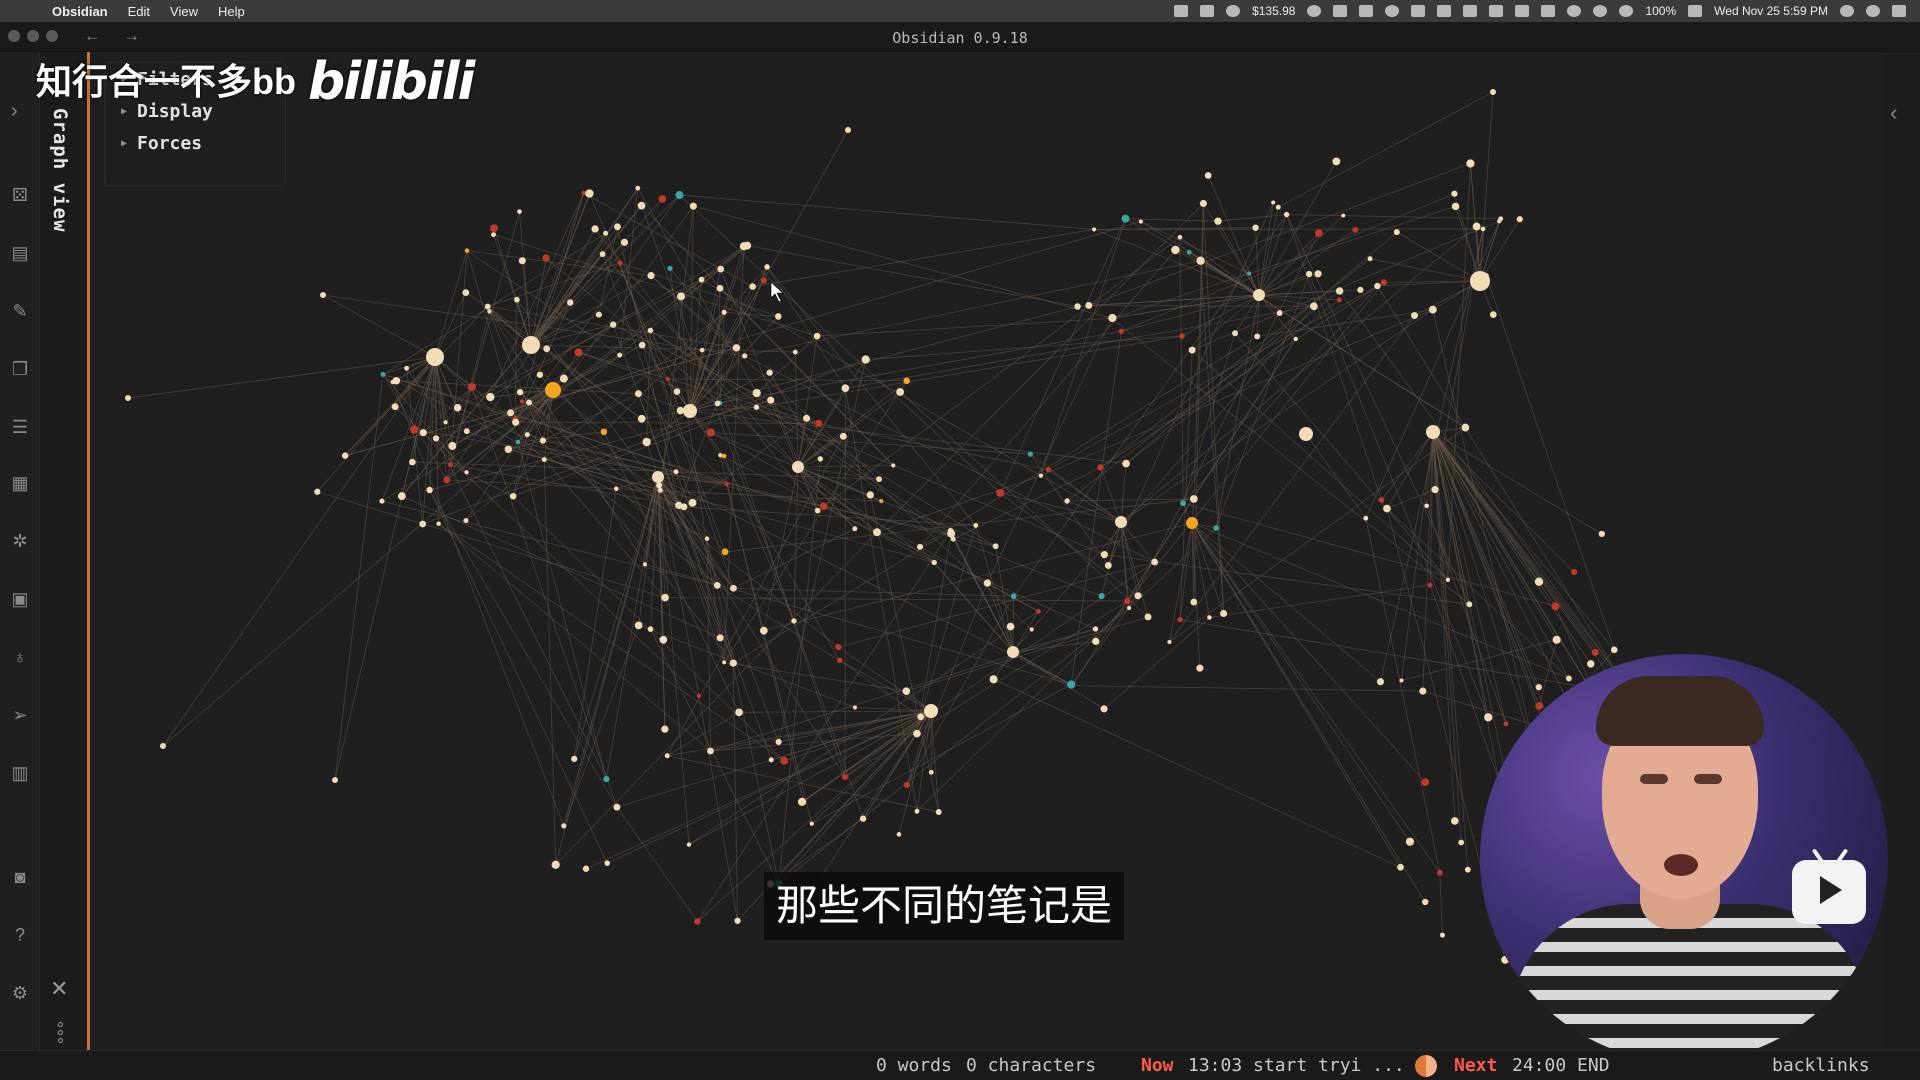  I want to click on lock-icon, so click(1366, 11).